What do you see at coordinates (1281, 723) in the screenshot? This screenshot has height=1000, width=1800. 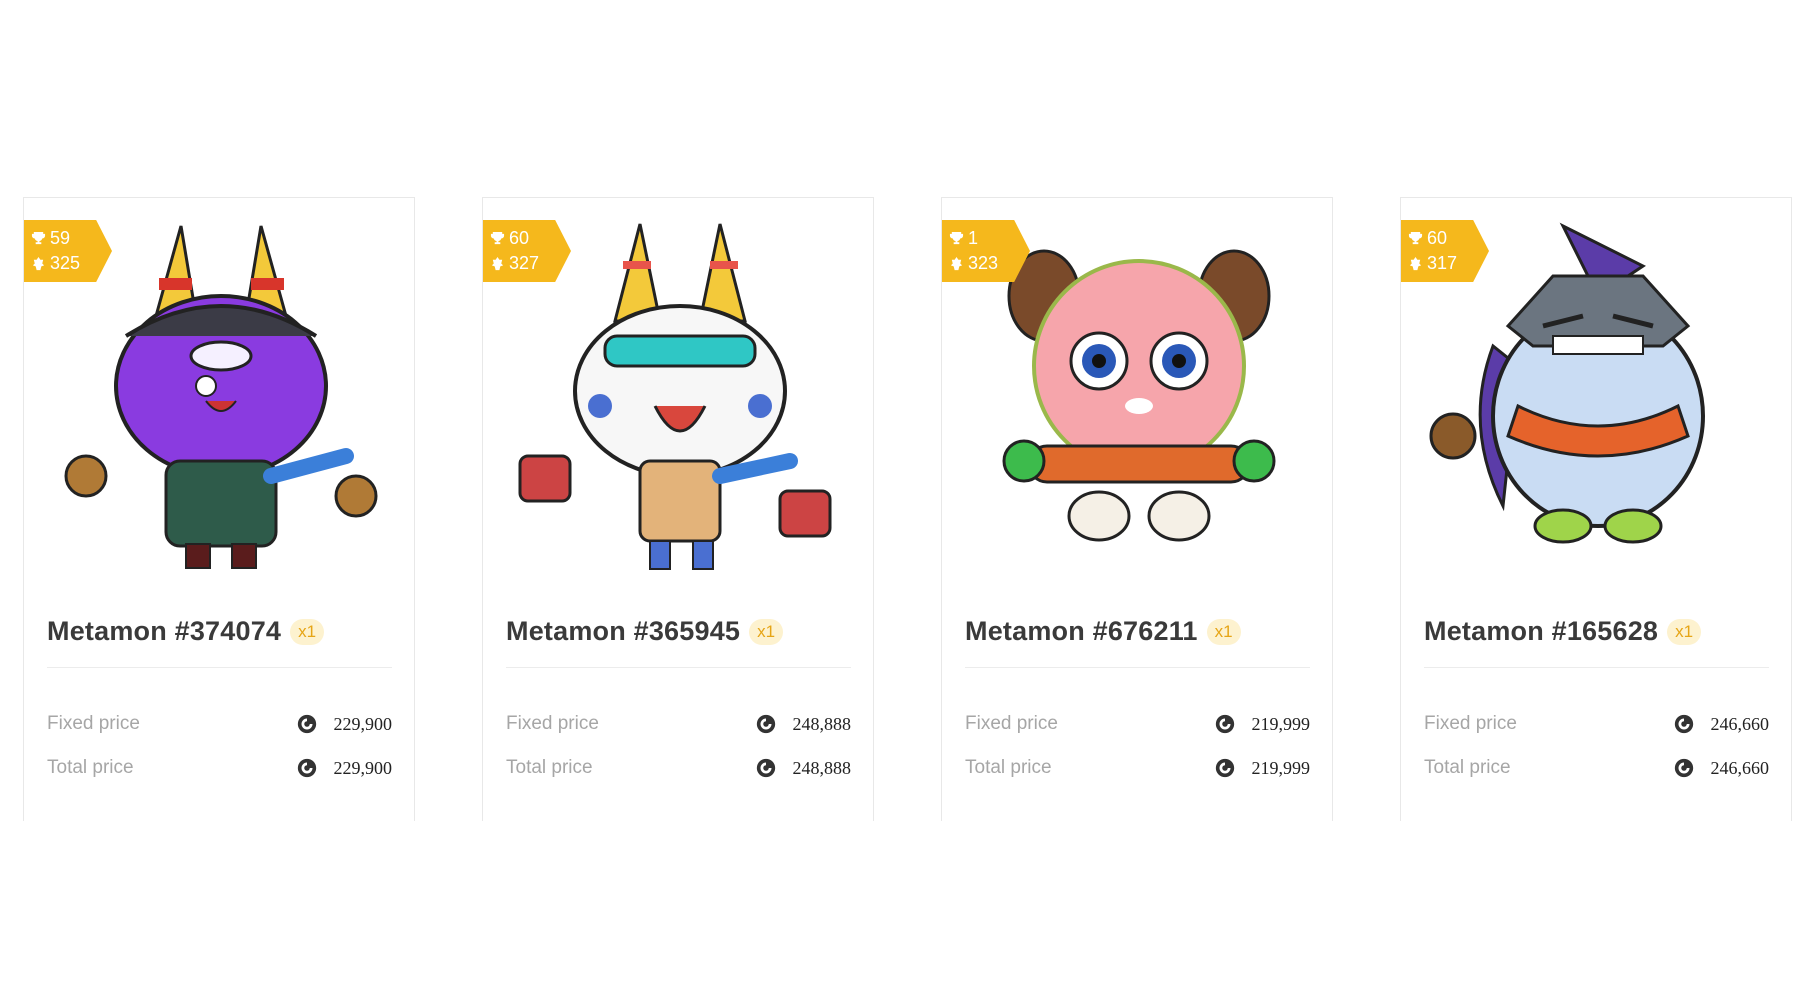 I see `fixed-price-value: 219,999` at bounding box center [1281, 723].